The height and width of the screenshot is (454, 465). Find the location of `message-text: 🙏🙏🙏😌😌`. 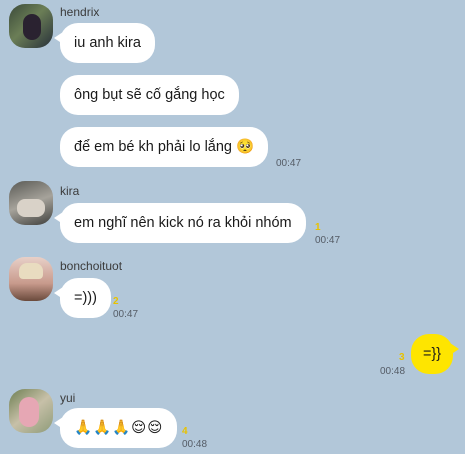

message-text: 🙏🙏🙏😌😌 is located at coordinates (119, 428).